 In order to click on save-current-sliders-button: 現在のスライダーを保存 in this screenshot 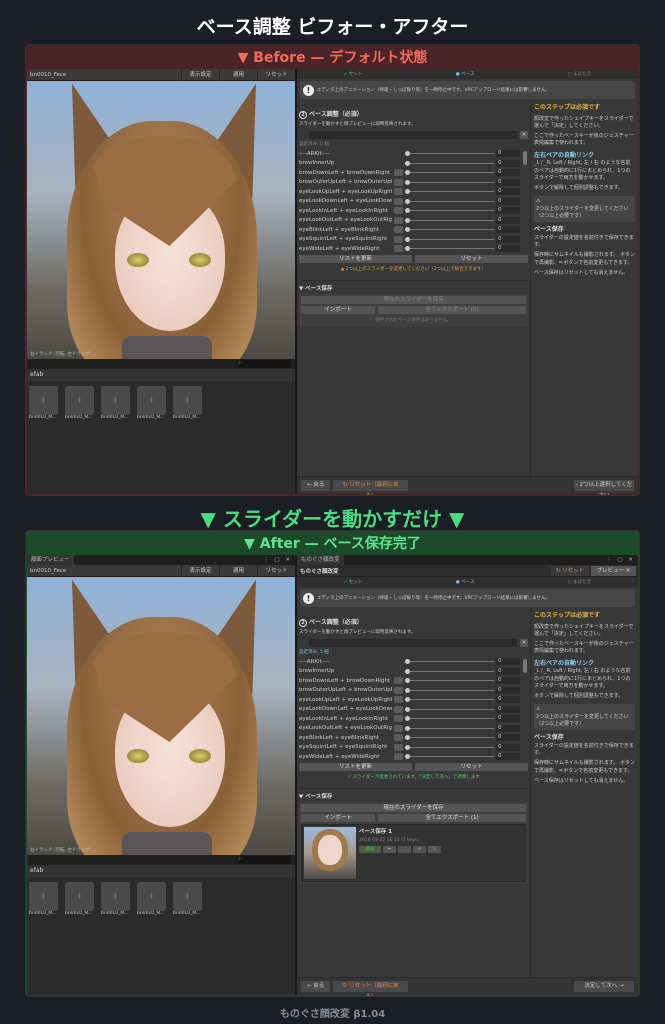, I will do `click(413, 807)`.